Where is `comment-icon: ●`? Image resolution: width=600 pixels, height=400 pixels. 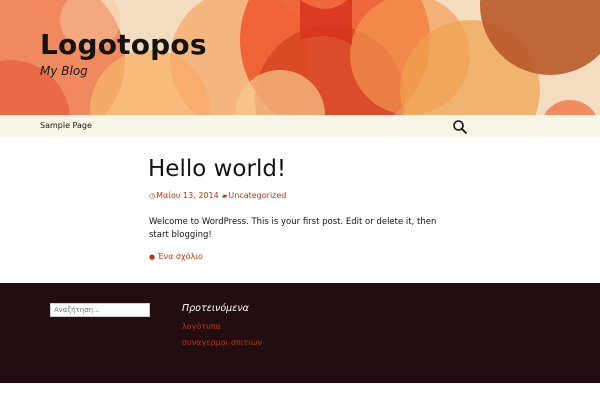 comment-icon: ● is located at coordinates (152, 257).